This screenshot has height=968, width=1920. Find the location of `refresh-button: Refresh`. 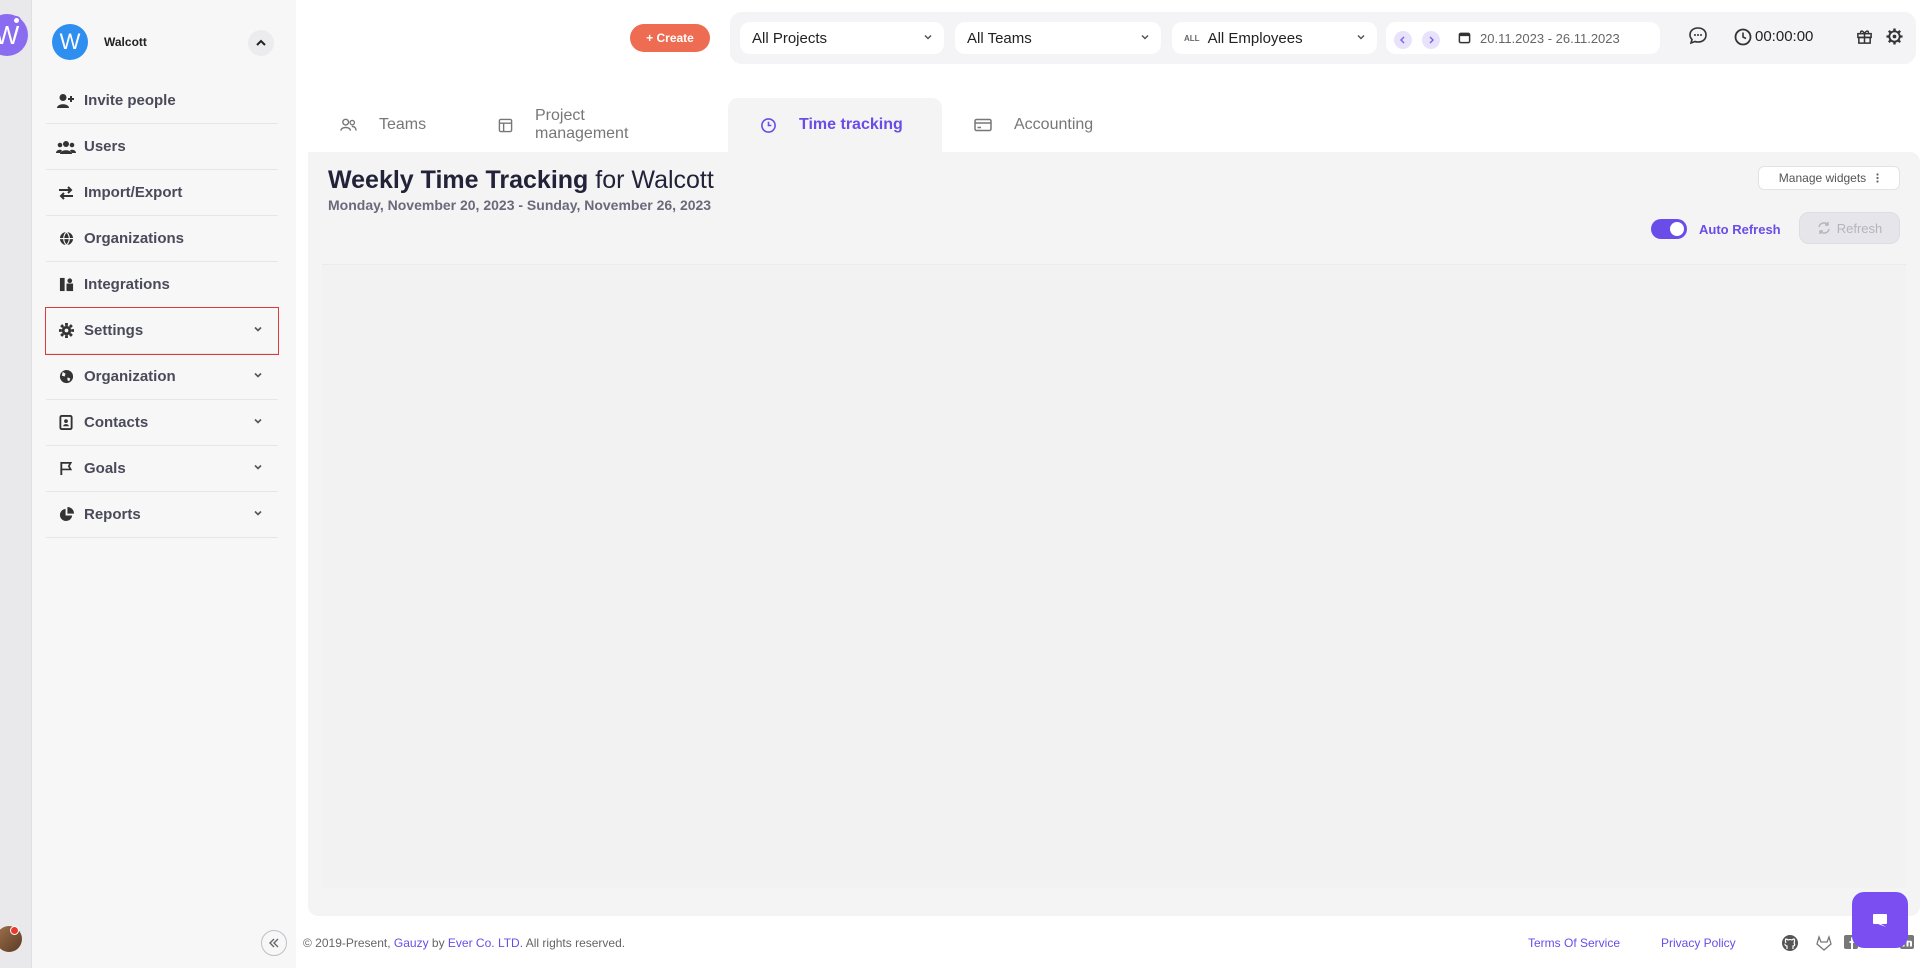

refresh-button: Refresh is located at coordinates (1849, 228).